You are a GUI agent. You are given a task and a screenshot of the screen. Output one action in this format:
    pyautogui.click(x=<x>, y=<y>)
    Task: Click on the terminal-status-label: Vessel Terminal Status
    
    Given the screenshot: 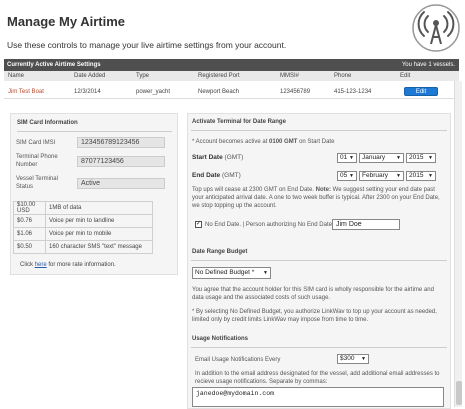 What is the action you would take?
    pyautogui.click(x=37, y=183)
    